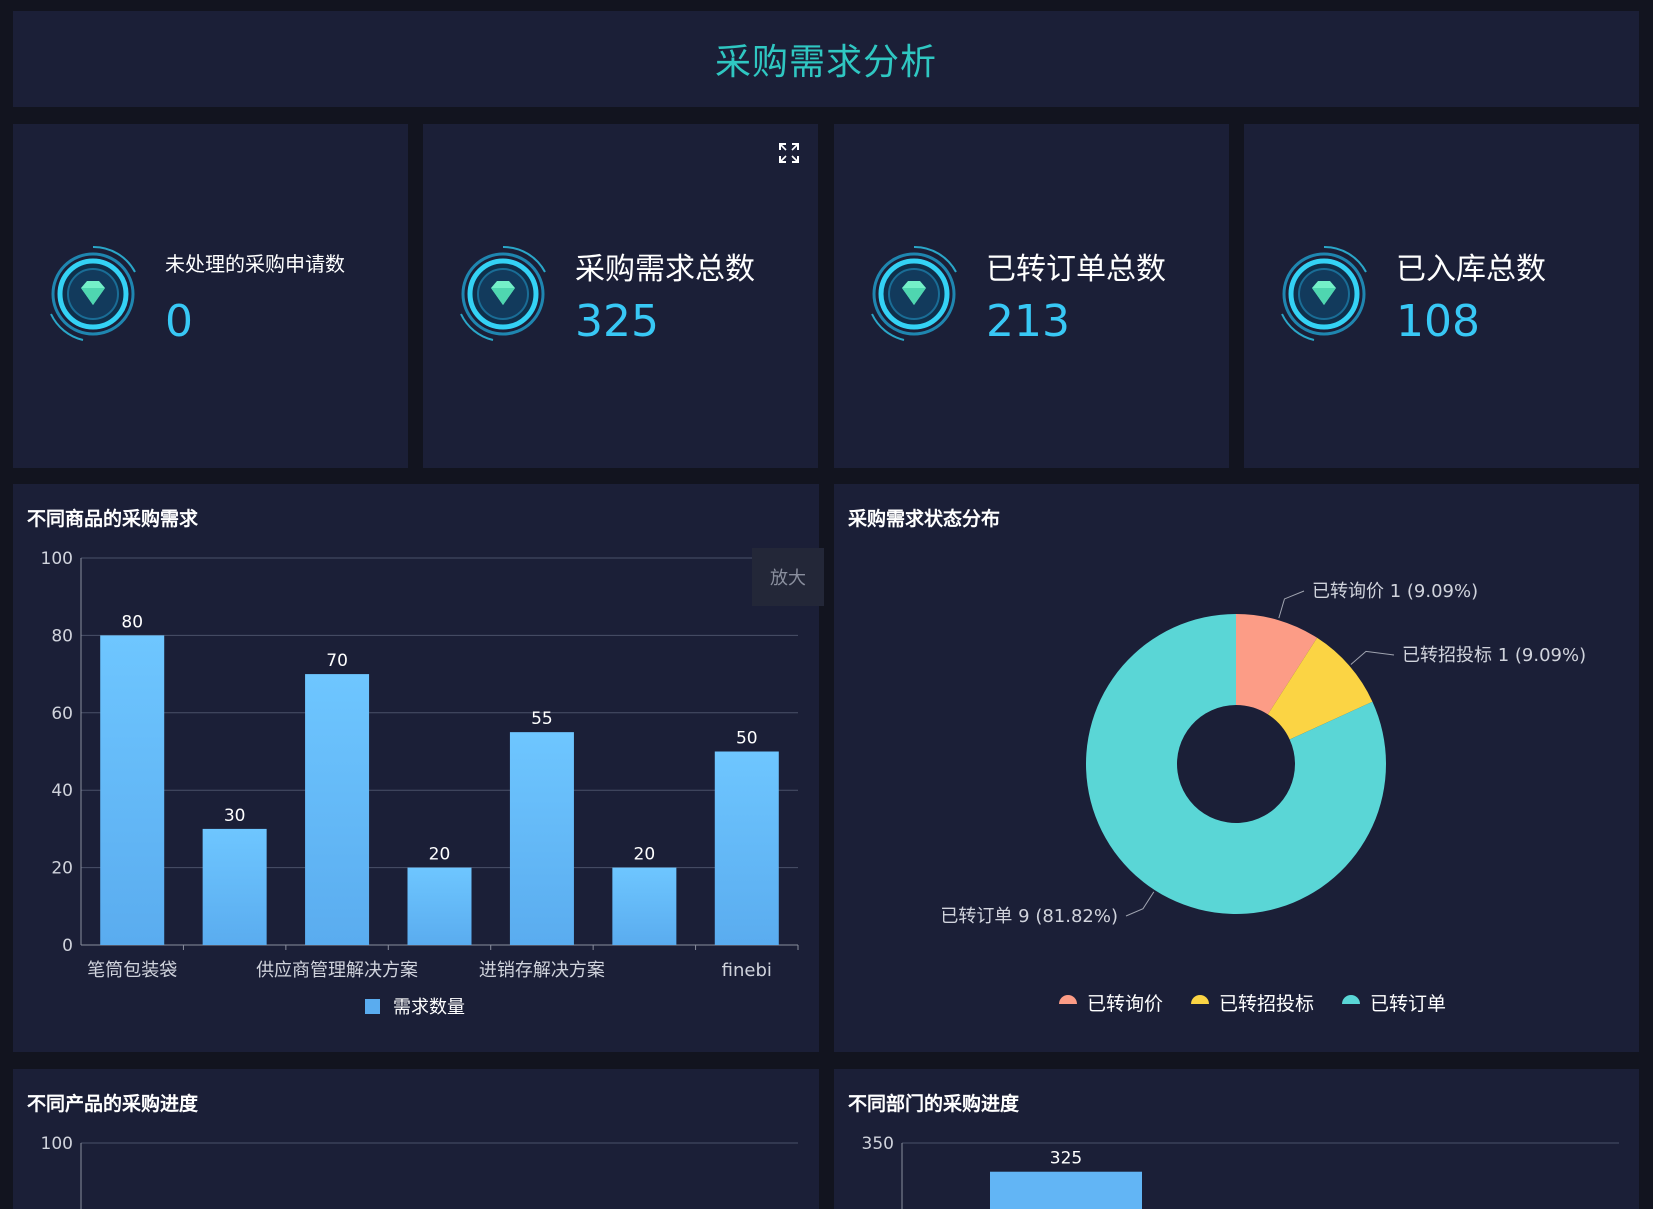 Image resolution: width=1653 pixels, height=1209 pixels. I want to click on bar-value-label: 30, so click(235, 816).